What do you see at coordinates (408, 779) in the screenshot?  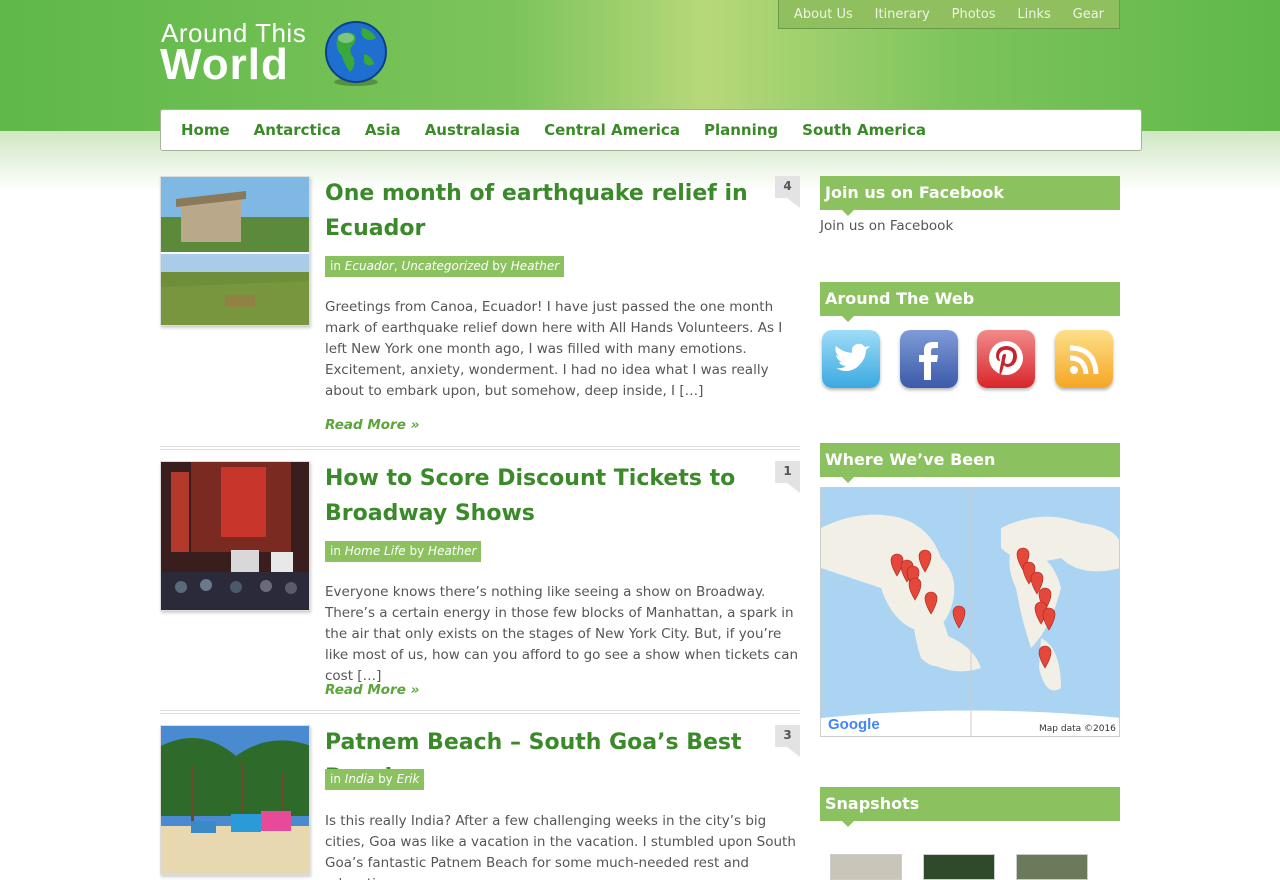 I see `author-link: Erik` at bounding box center [408, 779].